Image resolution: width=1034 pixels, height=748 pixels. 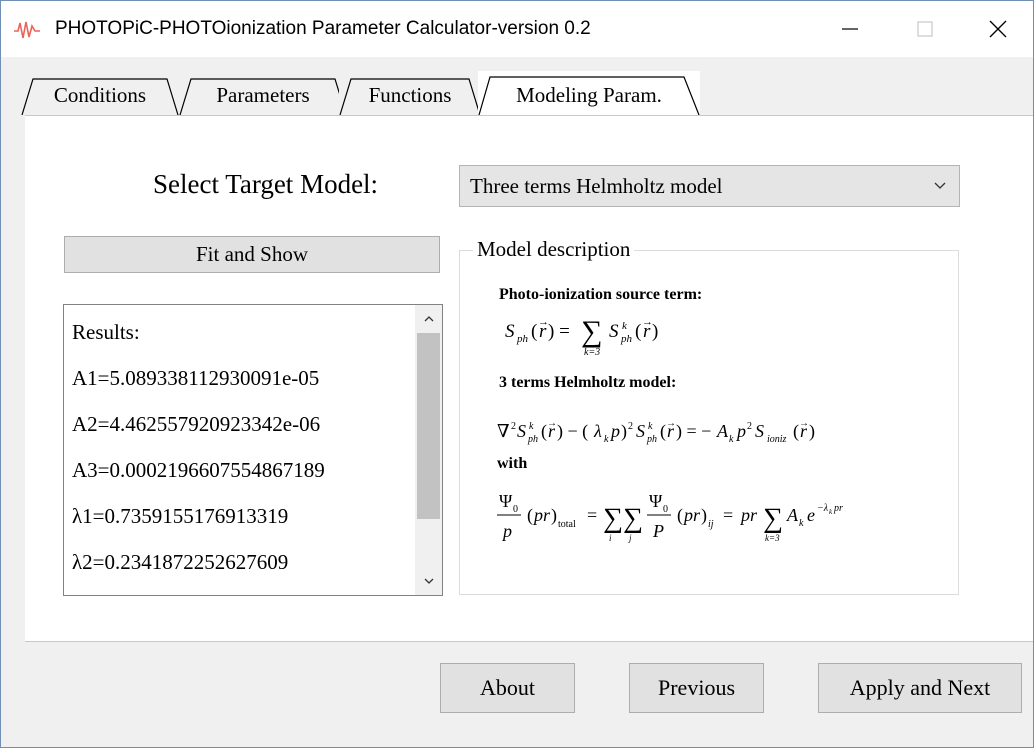 What do you see at coordinates (610, 538) in the screenshot?
I see `svg-text: i` at bounding box center [610, 538].